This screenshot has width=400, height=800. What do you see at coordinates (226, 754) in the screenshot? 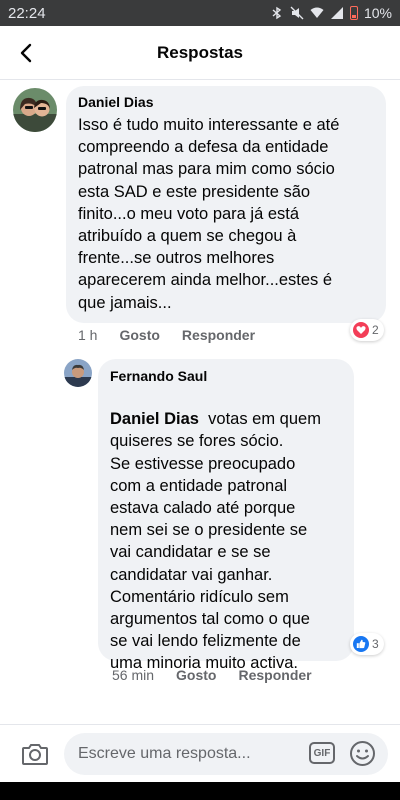
I see `reply-input` at bounding box center [226, 754].